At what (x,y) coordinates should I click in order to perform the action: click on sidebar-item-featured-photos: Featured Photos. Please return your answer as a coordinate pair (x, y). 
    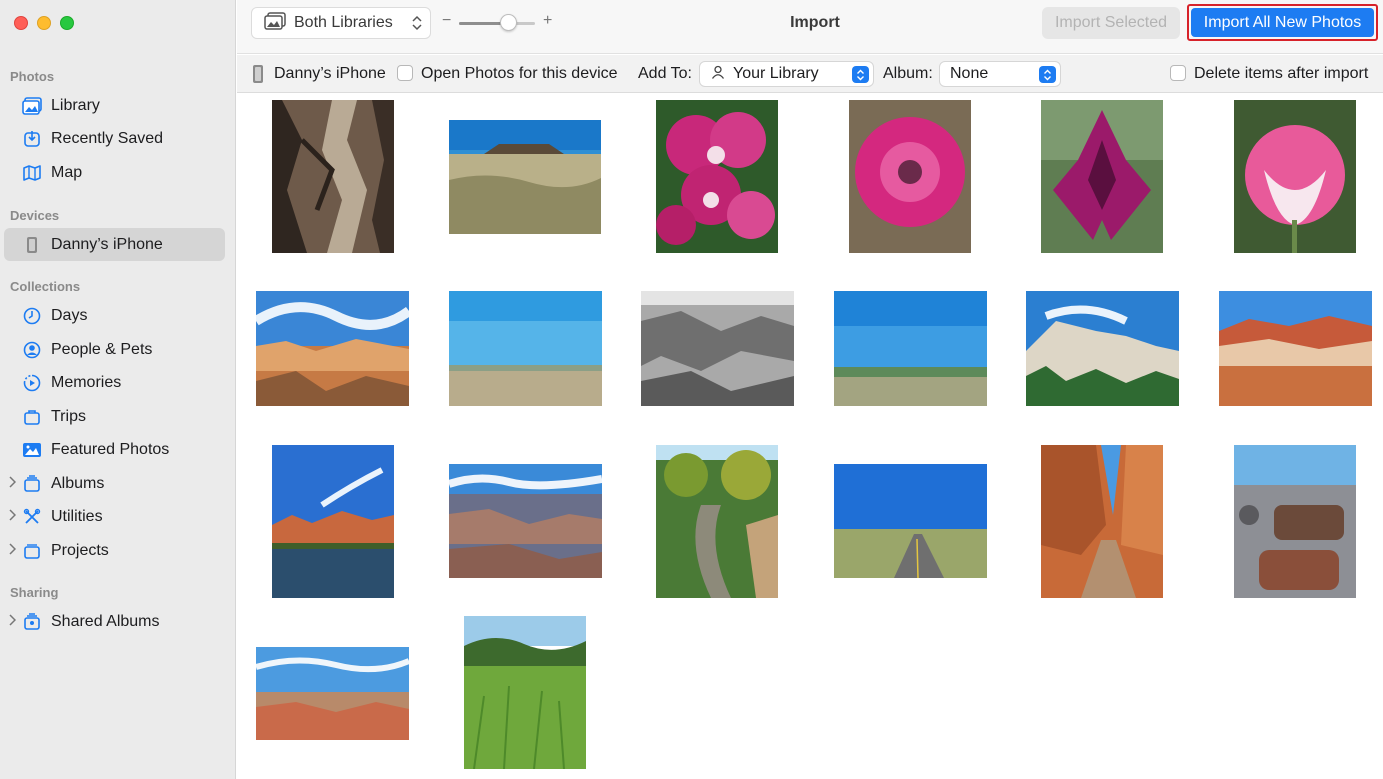
    Looking at the image, I should click on (114, 449).